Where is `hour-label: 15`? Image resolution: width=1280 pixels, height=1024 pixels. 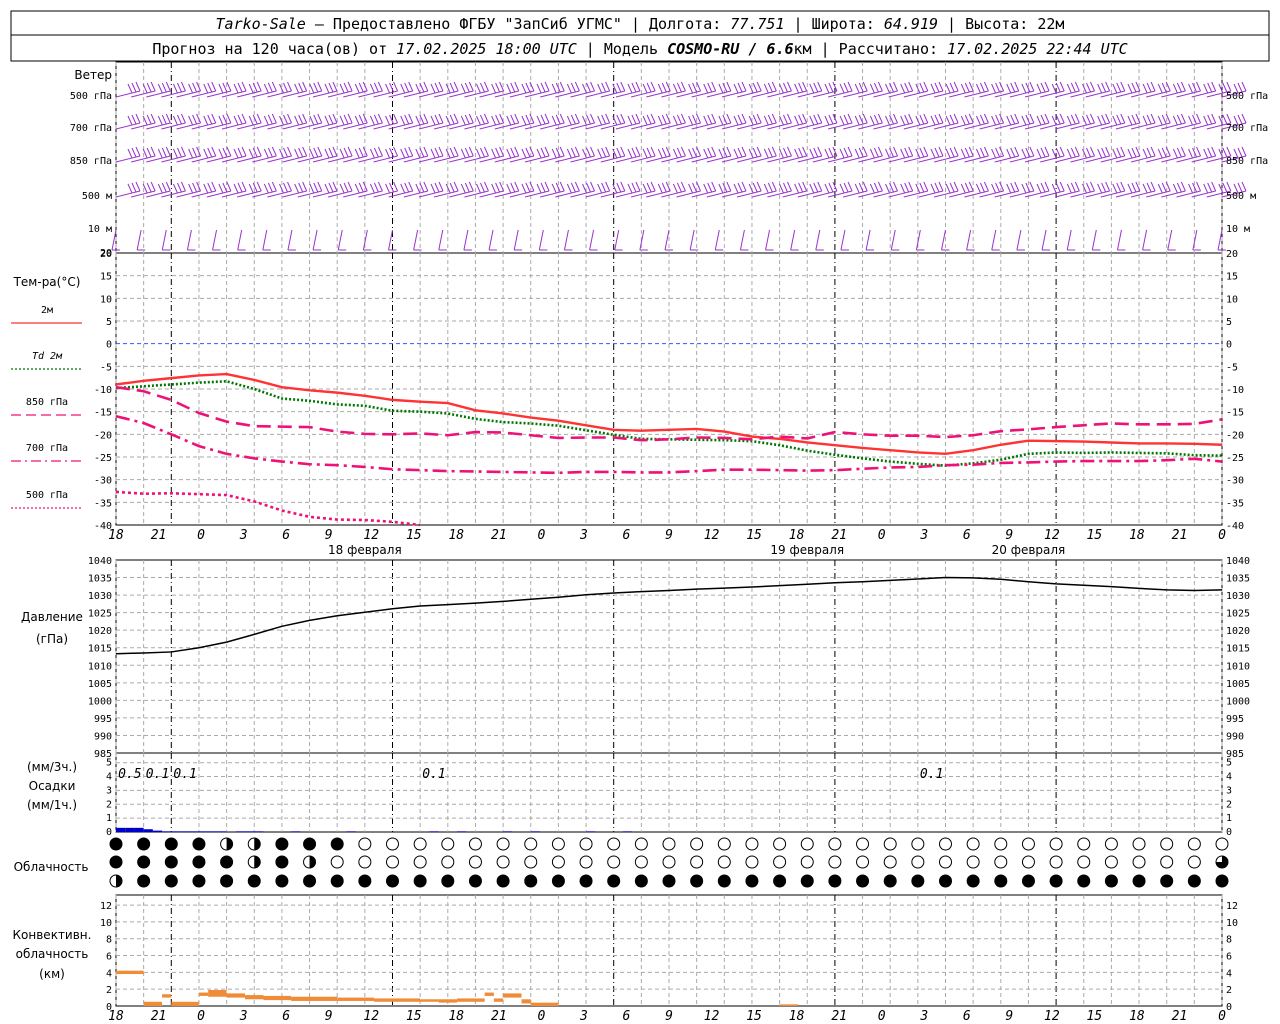 hour-label: 15 is located at coordinates (414, 535).